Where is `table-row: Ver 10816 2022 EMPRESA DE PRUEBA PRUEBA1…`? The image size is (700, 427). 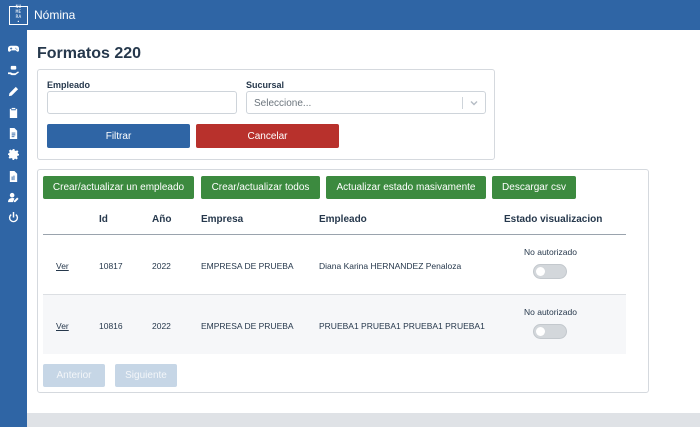 table-row: Ver 10816 2022 EMPRESA DE PRUEBA PRUEBA1… is located at coordinates (334, 324).